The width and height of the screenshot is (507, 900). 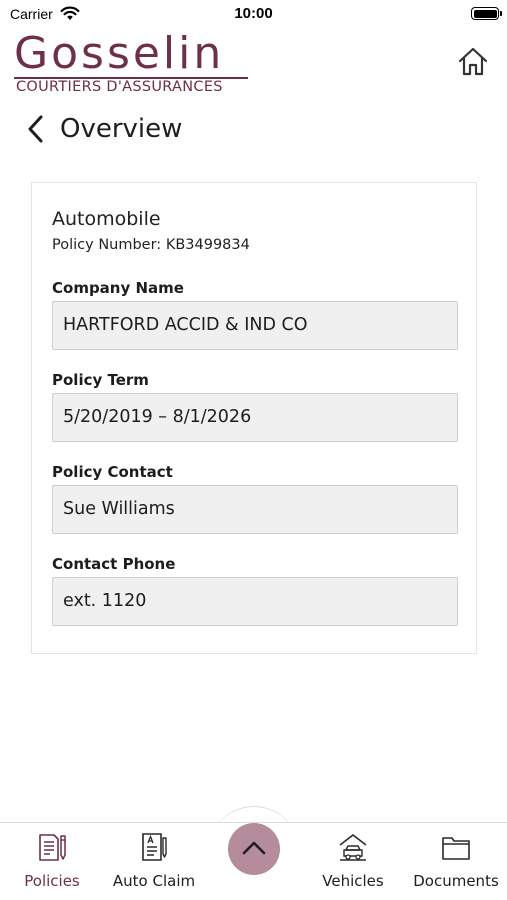 I want to click on tab-policies-label: Policies, so click(x=52, y=881).